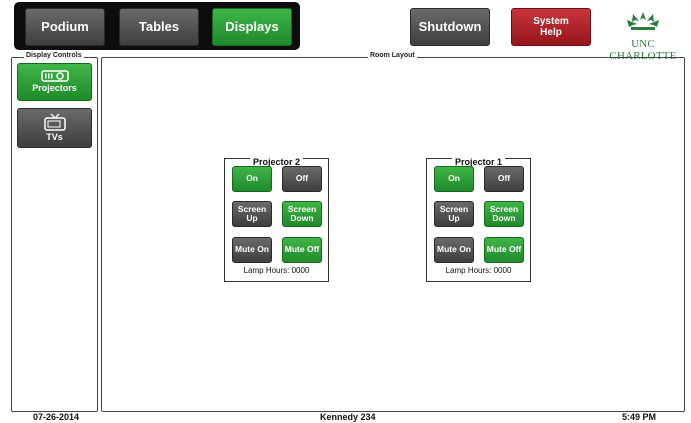 This screenshot has width=691, height=423. I want to click on sidebar-item-projectors: Projectors, so click(54, 82).